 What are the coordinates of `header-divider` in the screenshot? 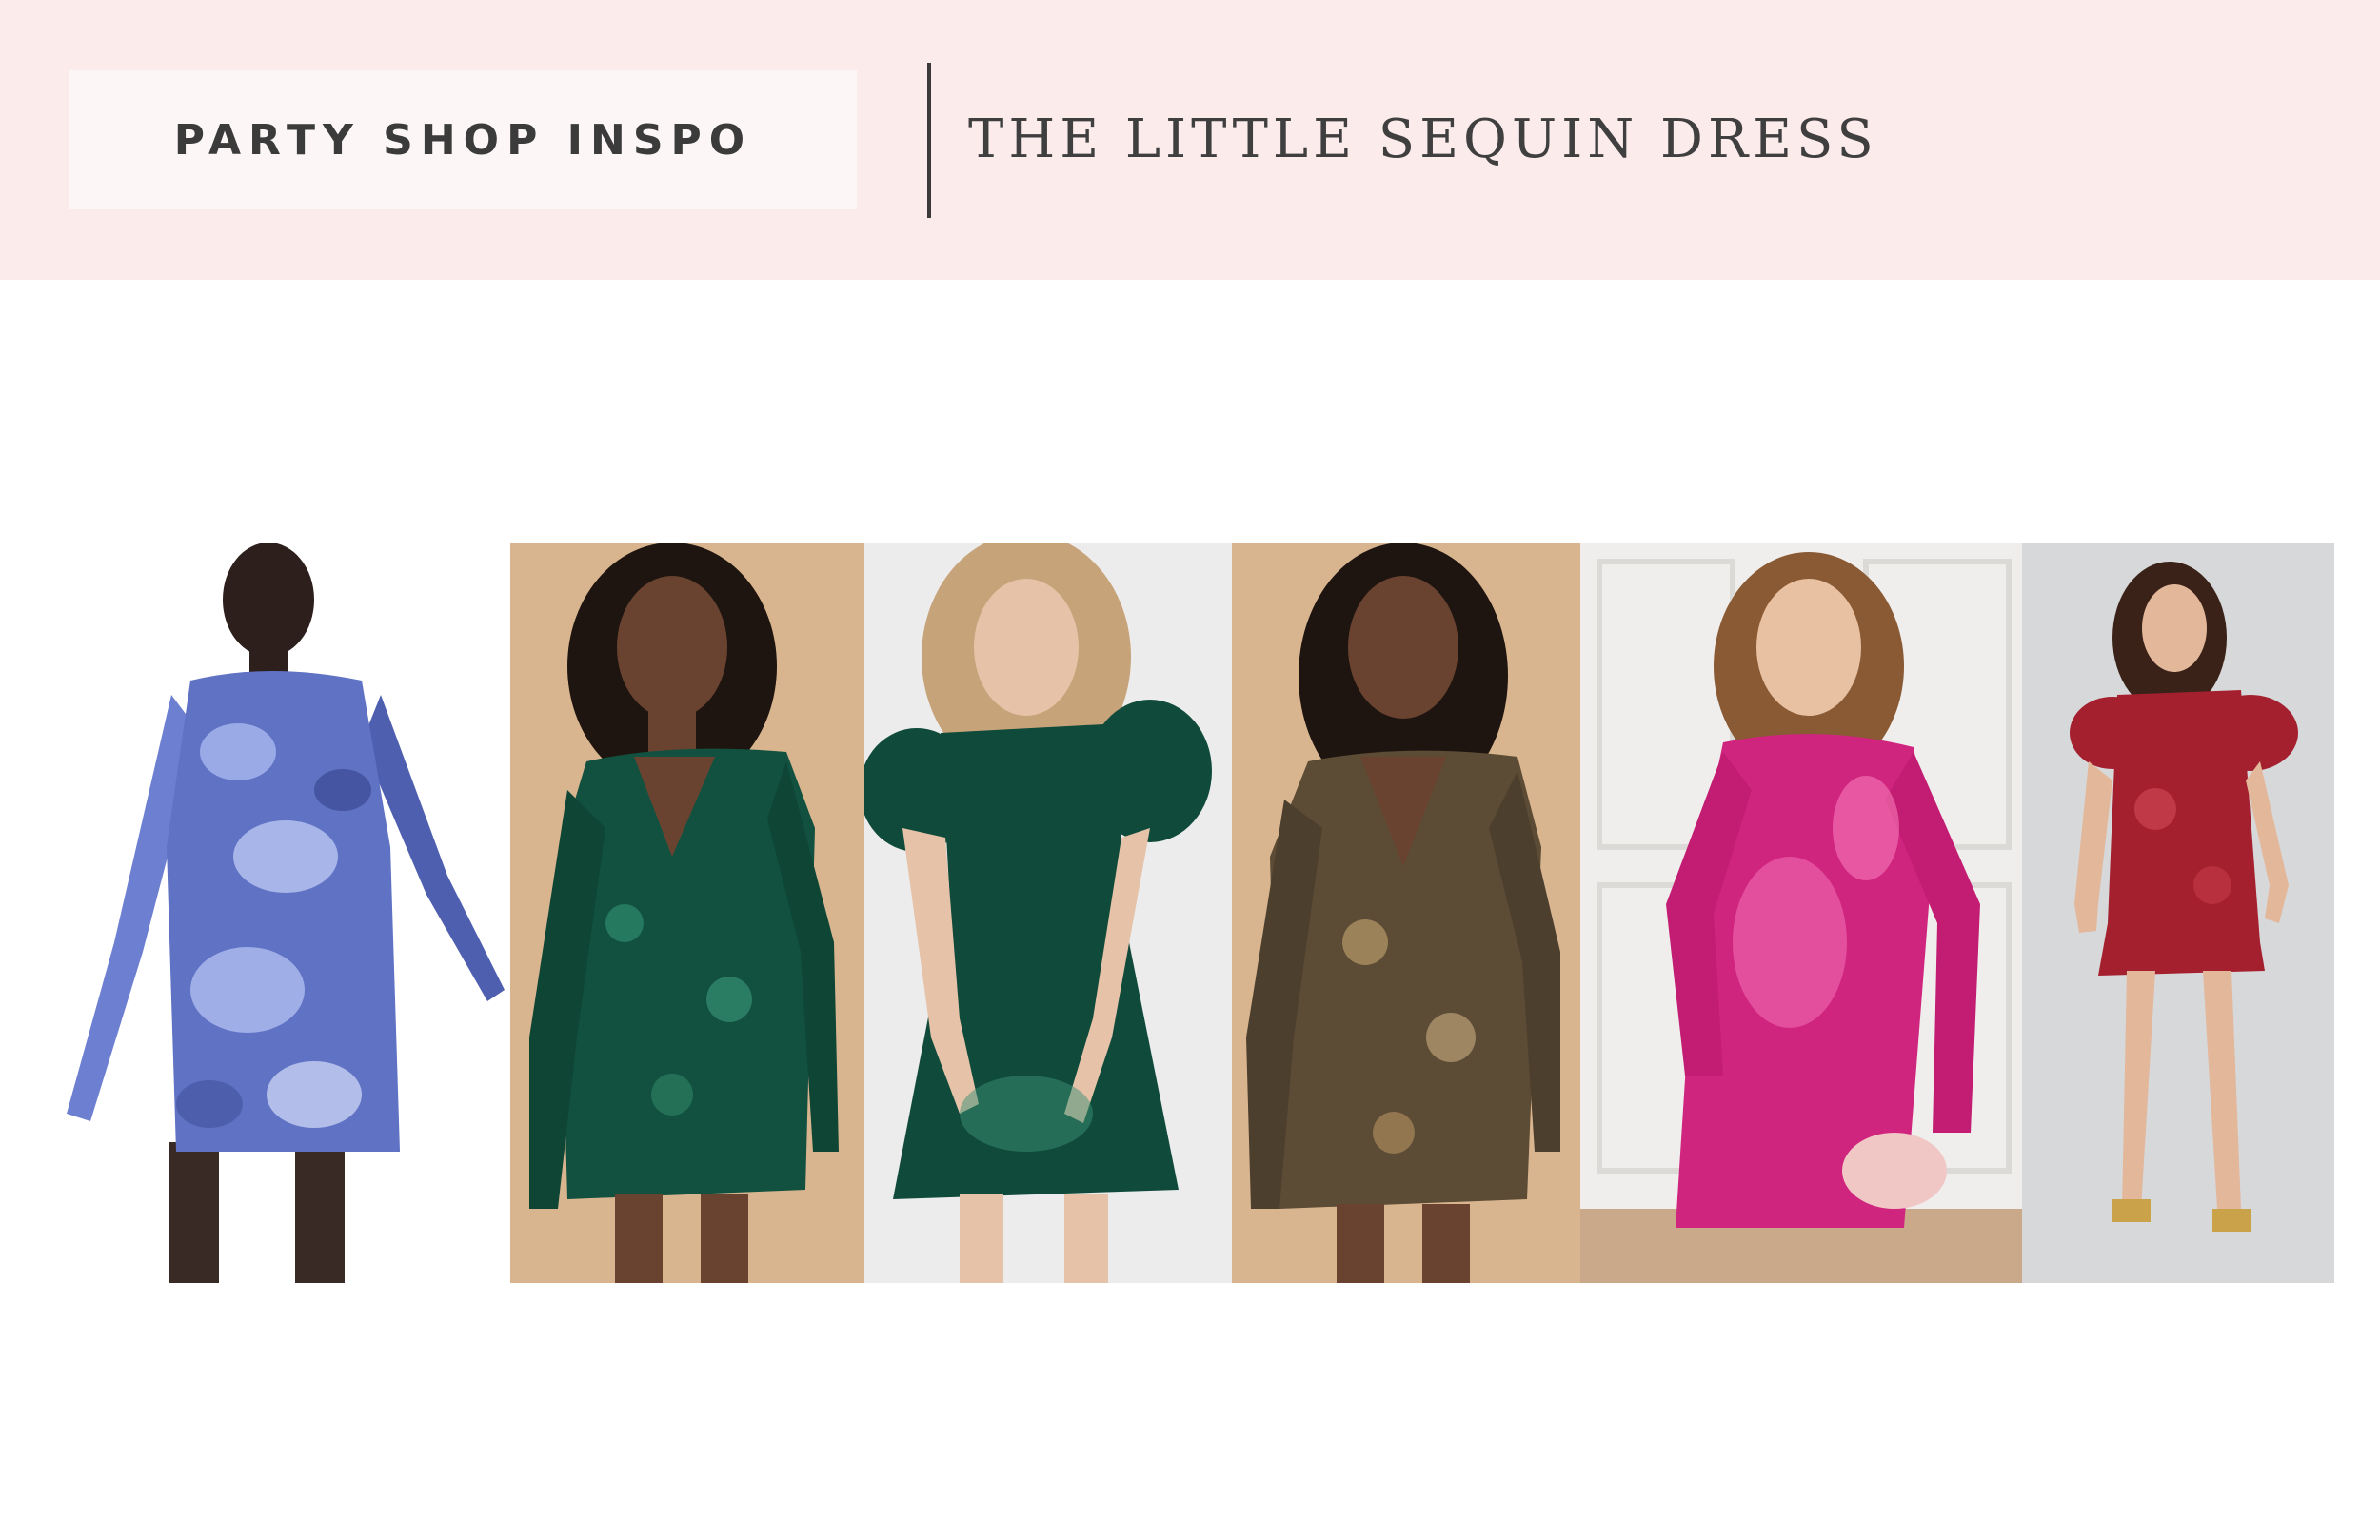 It's located at (929, 140).